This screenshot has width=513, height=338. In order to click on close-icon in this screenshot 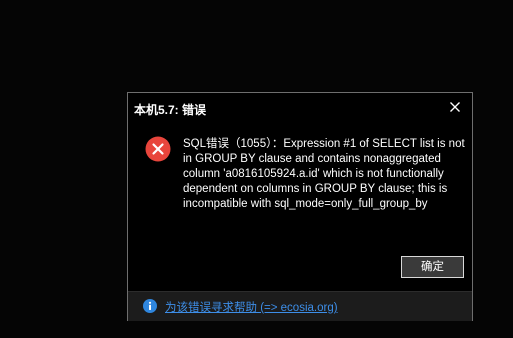, I will do `click(455, 107)`.